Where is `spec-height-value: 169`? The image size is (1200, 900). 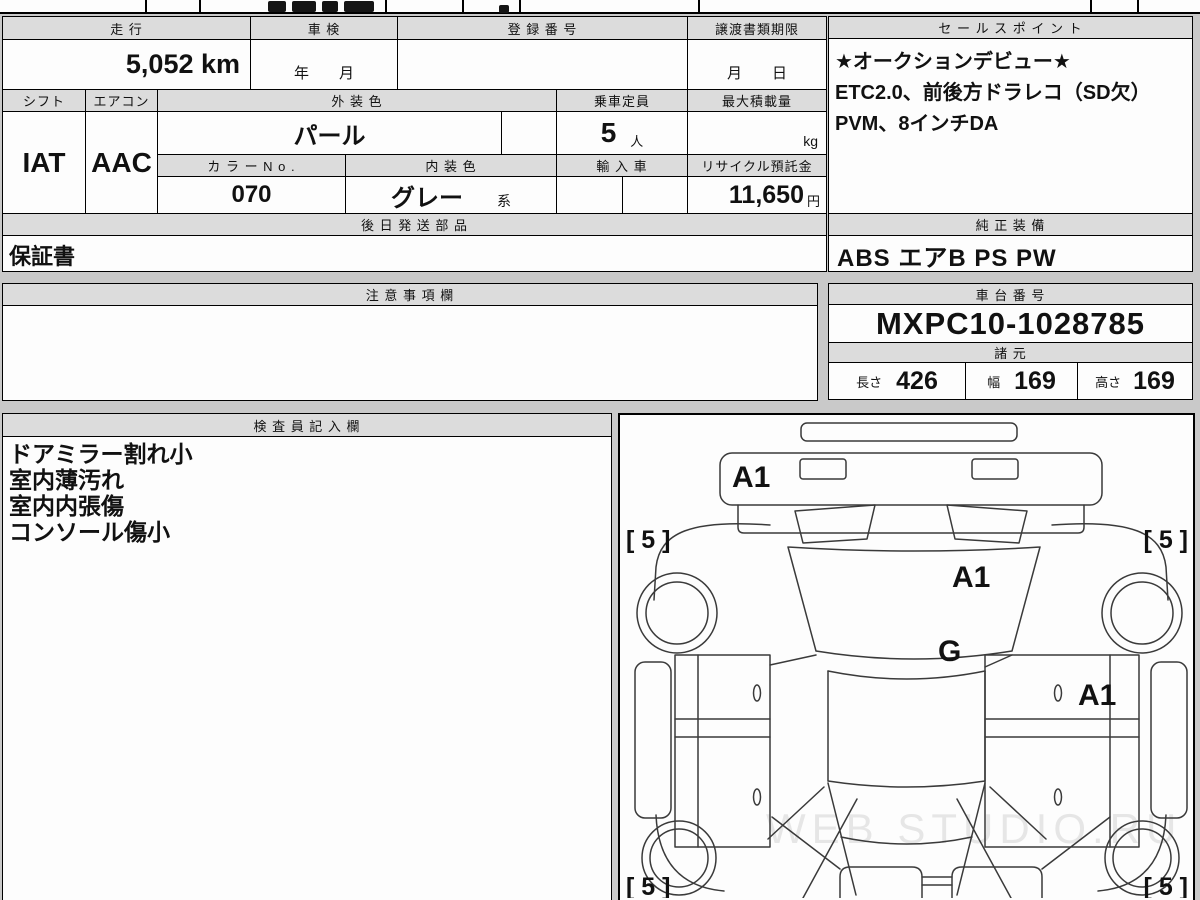
spec-height-value: 169 is located at coordinates (1154, 380).